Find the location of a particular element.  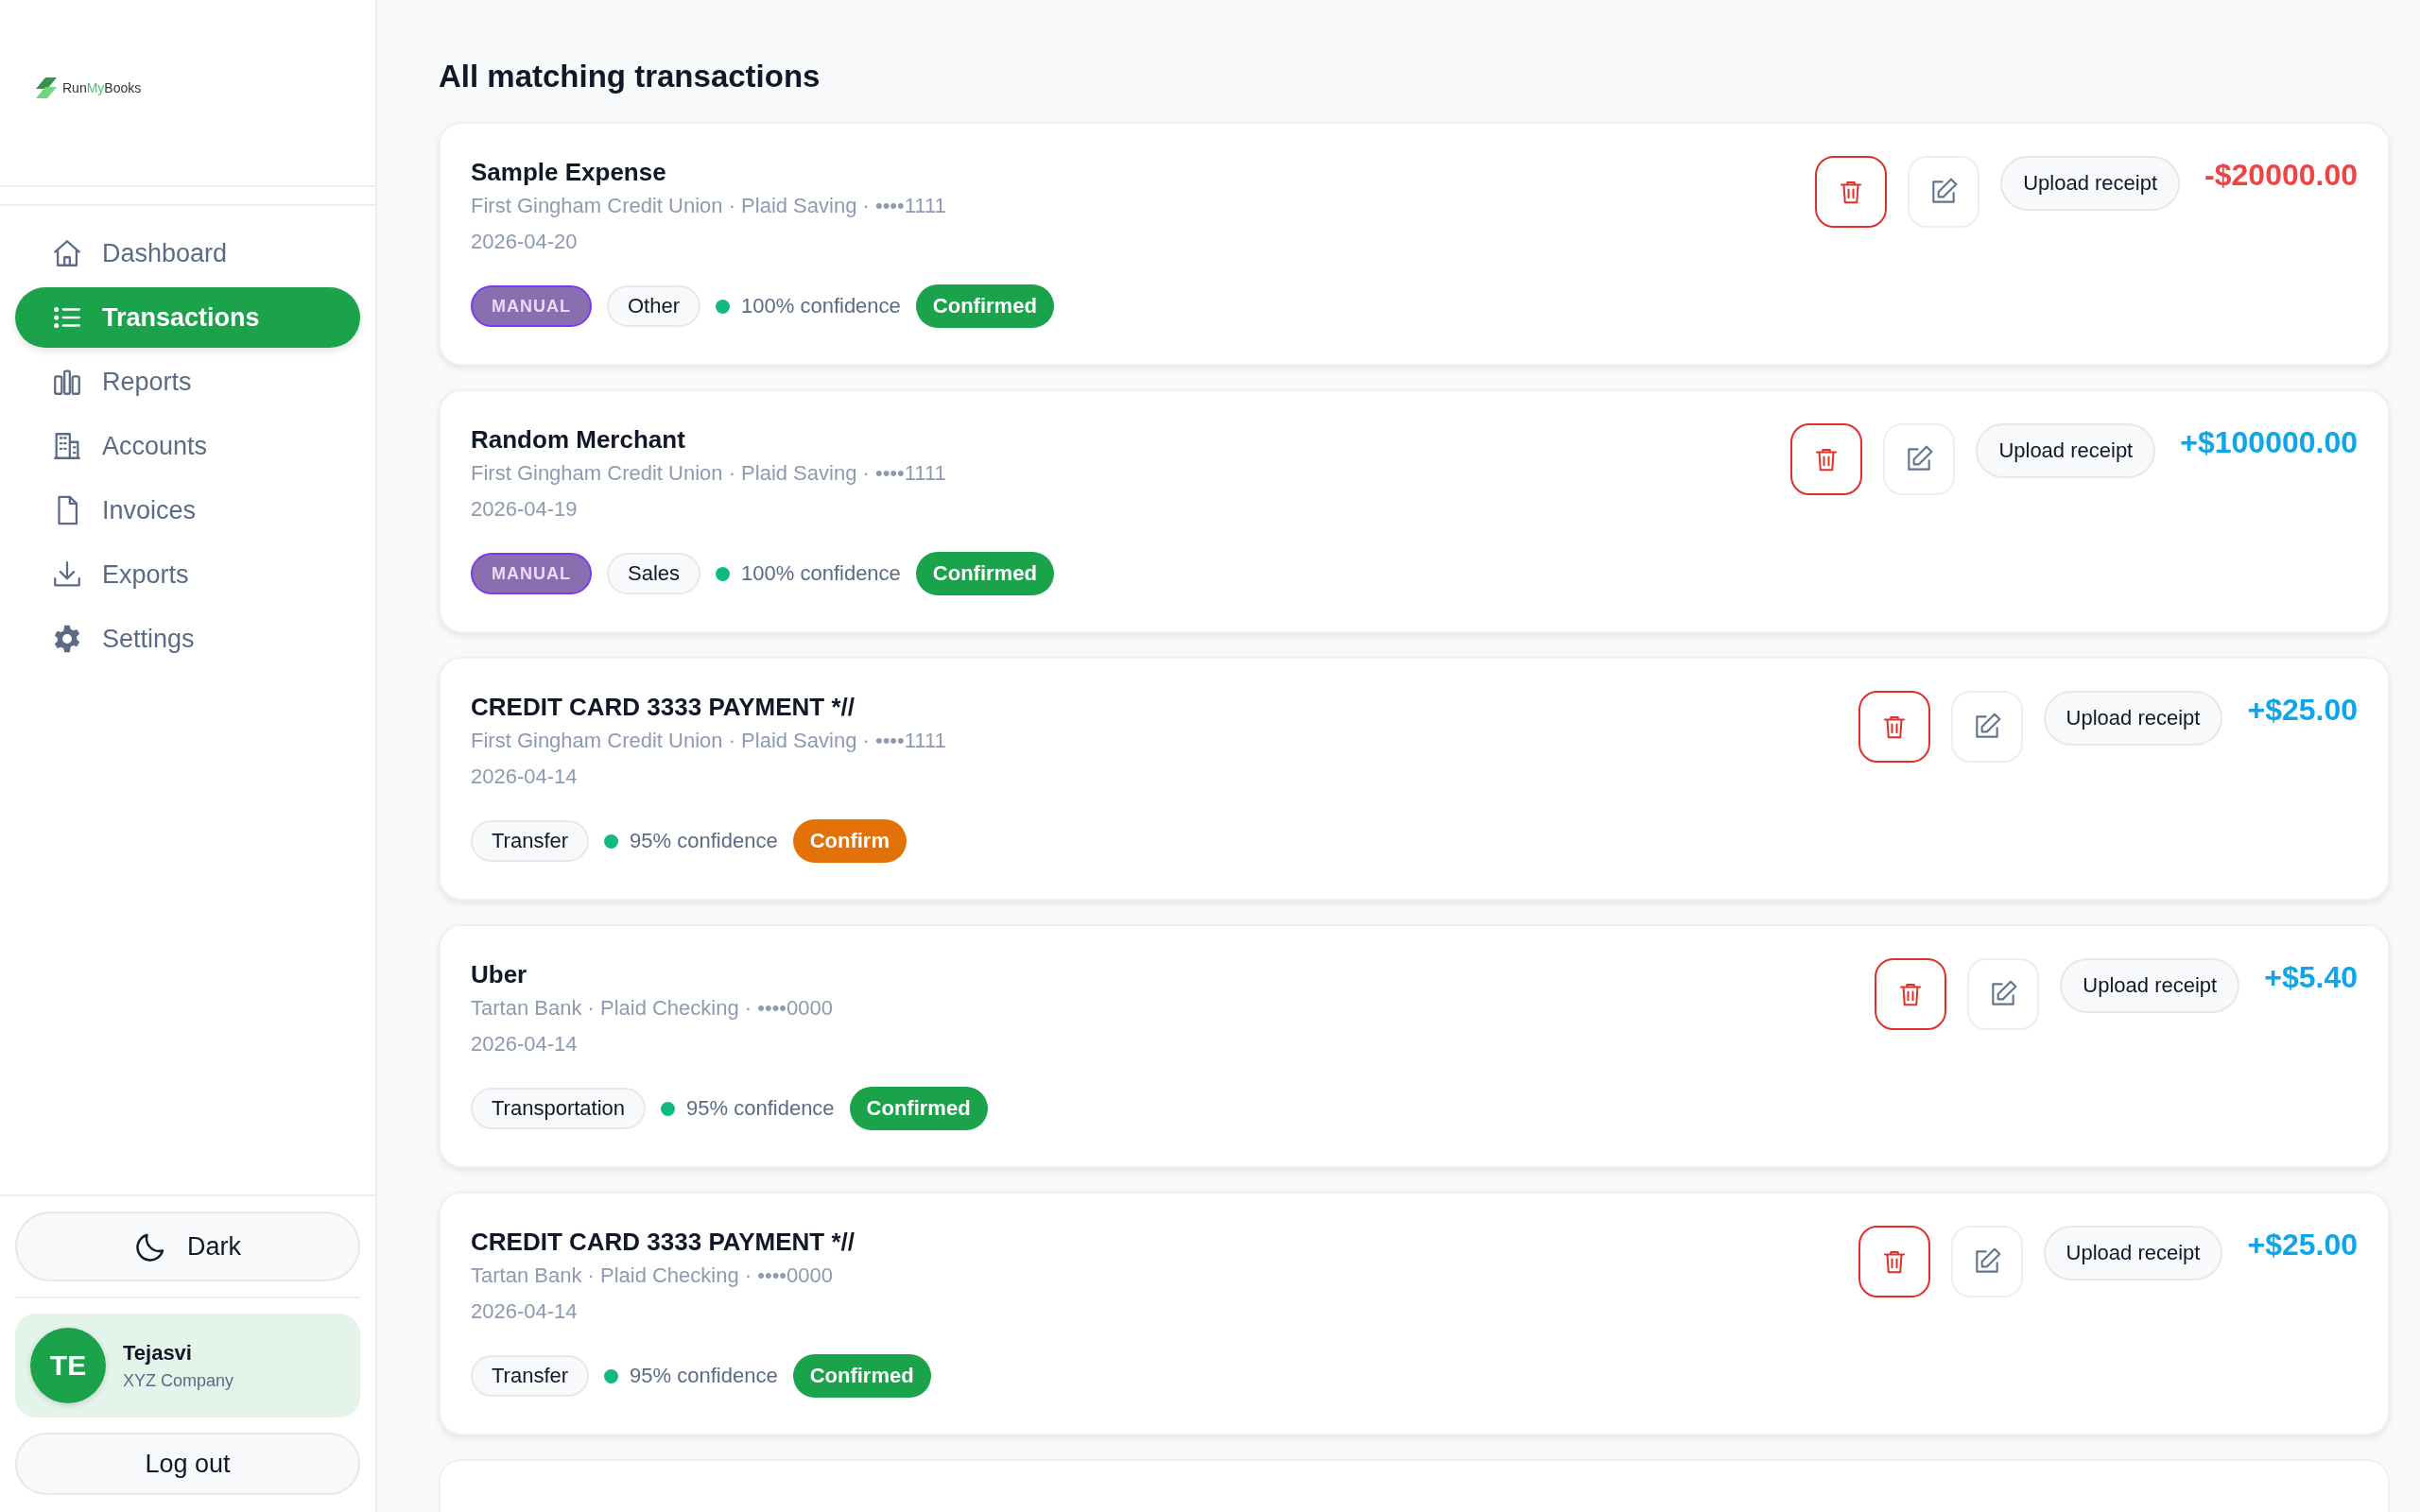

logo-text: RunMyBooks is located at coordinates (102, 87).